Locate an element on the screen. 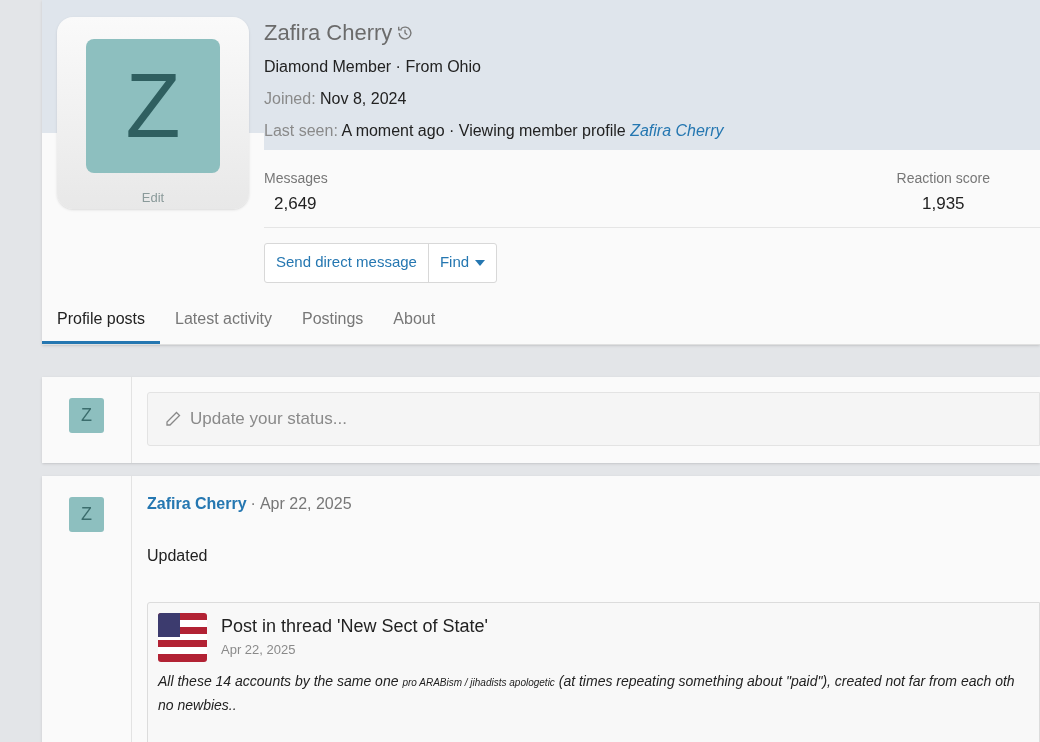 This screenshot has width=1040, height=742. thread-title: Post in thread 'New Sect of State' is located at coordinates (354, 626).